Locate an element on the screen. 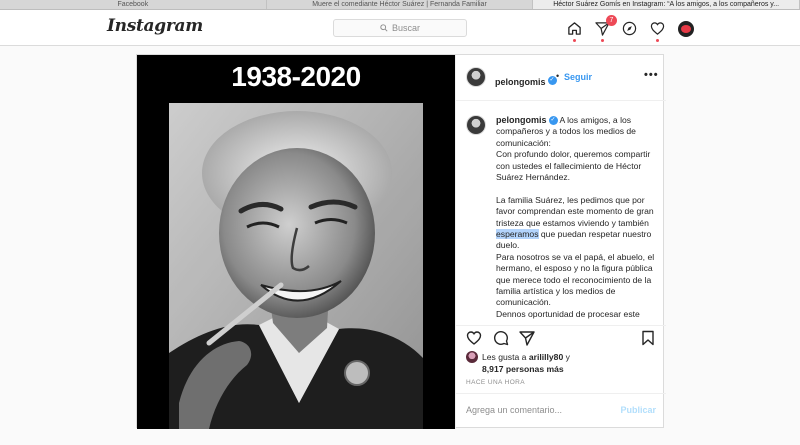 This screenshot has height=445, width=800. home-icon is located at coordinates (574, 28).